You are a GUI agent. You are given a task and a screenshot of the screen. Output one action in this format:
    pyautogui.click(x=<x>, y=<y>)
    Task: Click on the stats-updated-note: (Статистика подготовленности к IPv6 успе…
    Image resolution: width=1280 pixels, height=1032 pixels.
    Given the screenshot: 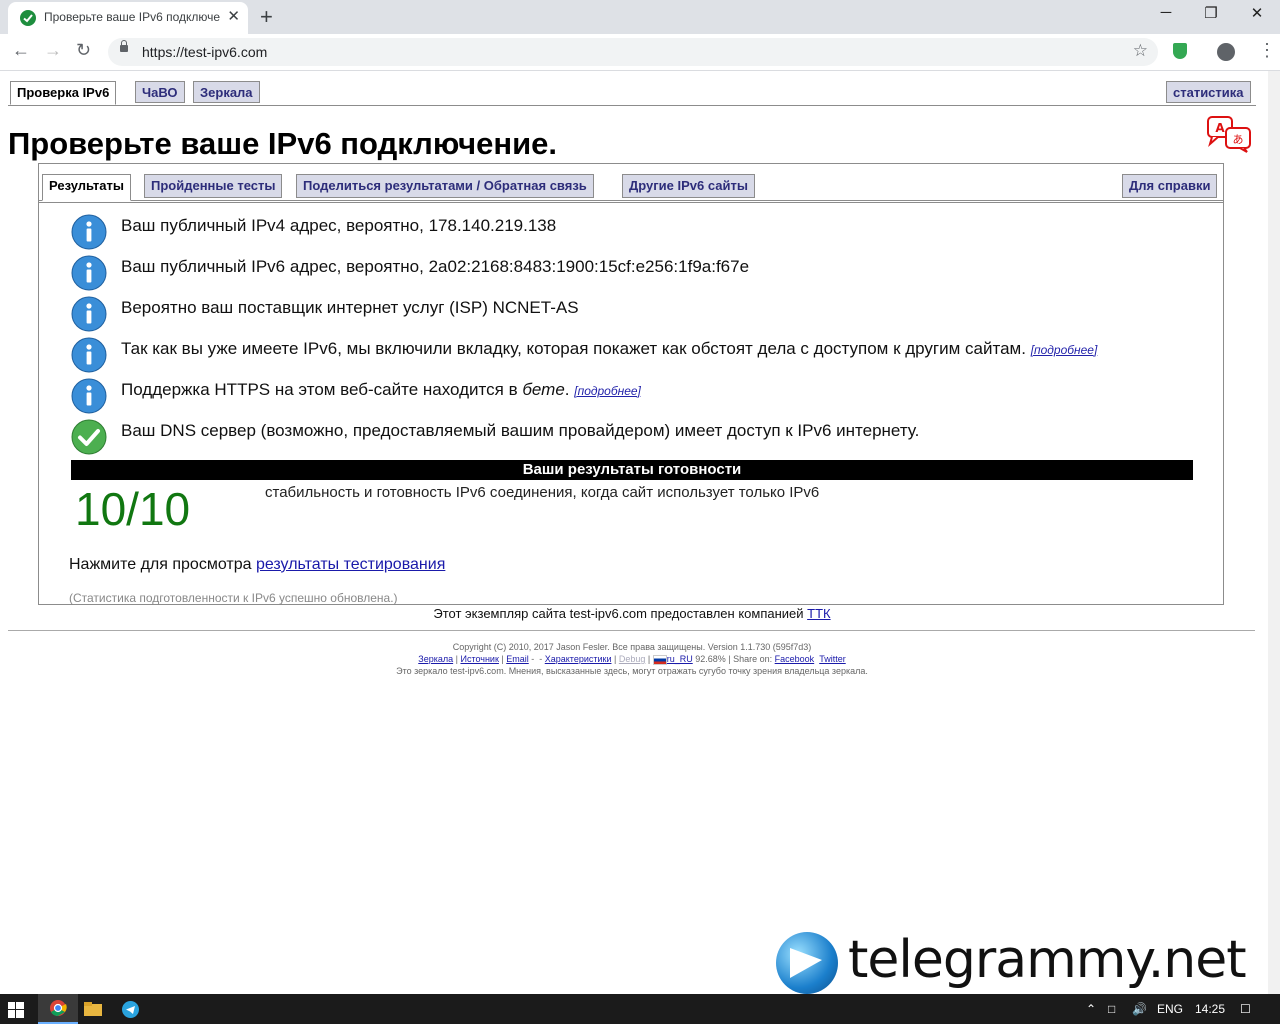 What is the action you would take?
    pyautogui.click(x=233, y=598)
    